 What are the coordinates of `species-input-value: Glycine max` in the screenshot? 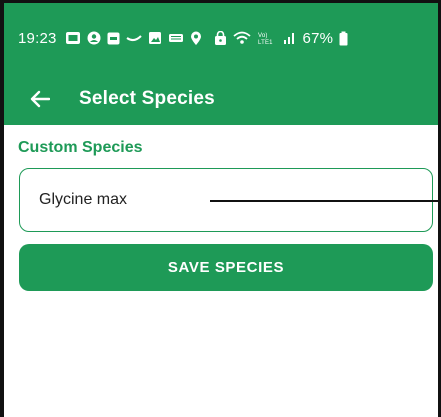 It's located at (83, 199).